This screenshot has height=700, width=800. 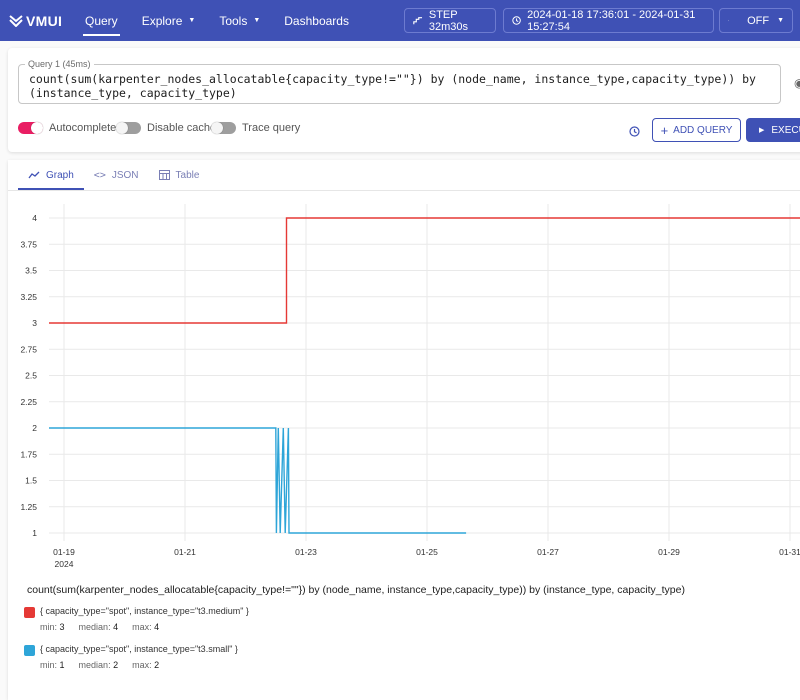 I want to click on y-tick-label: 2.25, so click(x=28, y=402).